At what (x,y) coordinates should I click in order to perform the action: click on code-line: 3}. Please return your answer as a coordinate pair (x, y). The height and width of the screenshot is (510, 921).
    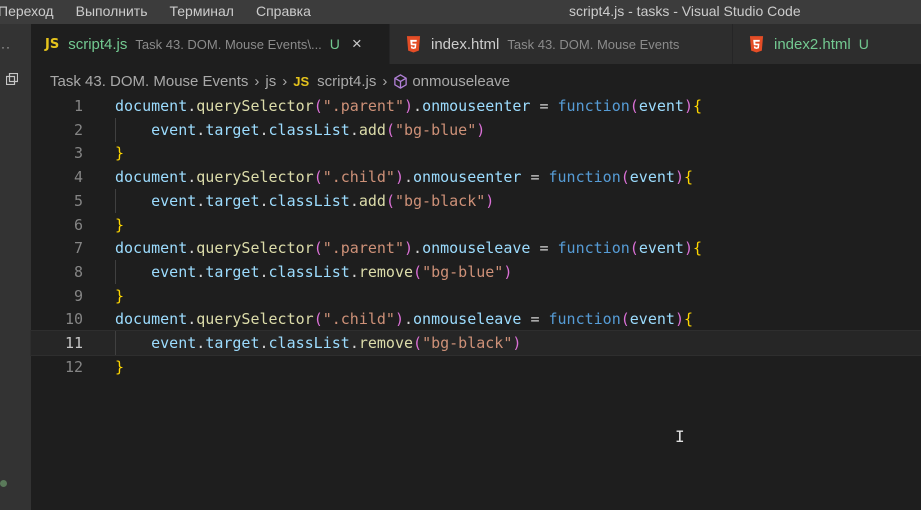
    Looking at the image, I should click on (476, 153).